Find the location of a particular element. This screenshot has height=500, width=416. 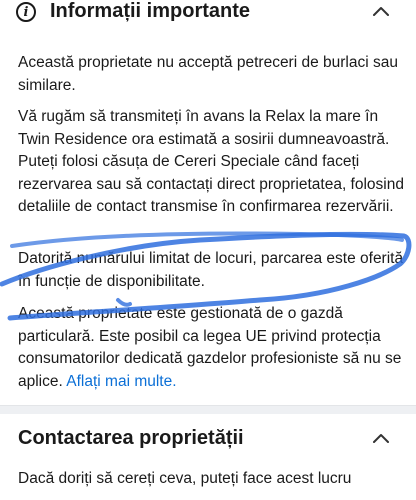

contact-property-header: Contactarea proprietății is located at coordinates (208, 438).